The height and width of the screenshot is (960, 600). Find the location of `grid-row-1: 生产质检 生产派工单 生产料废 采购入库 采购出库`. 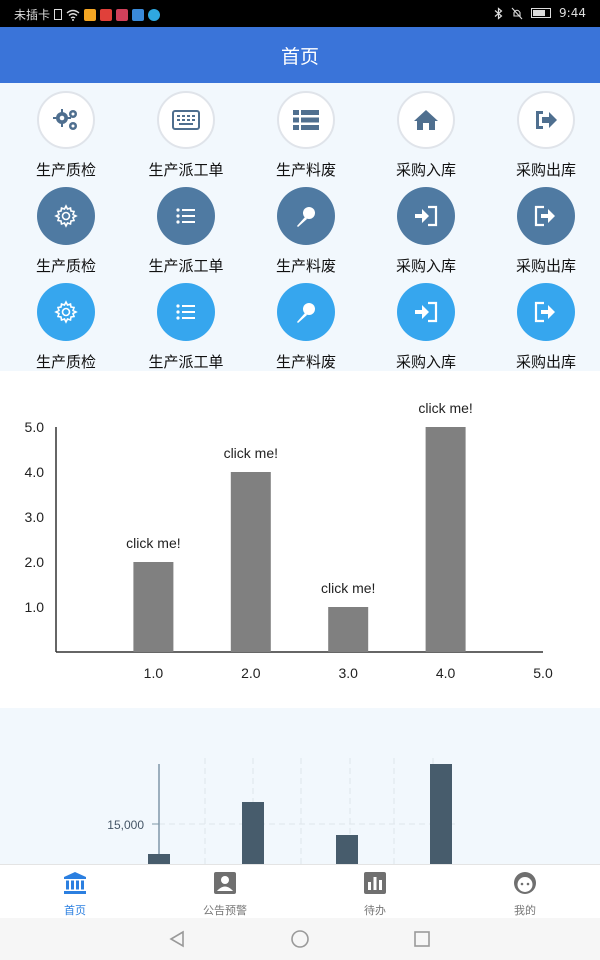

grid-row-1: 生产质检 生产派工单 生产料废 采购入库 采购出库 is located at coordinates (300, 131).